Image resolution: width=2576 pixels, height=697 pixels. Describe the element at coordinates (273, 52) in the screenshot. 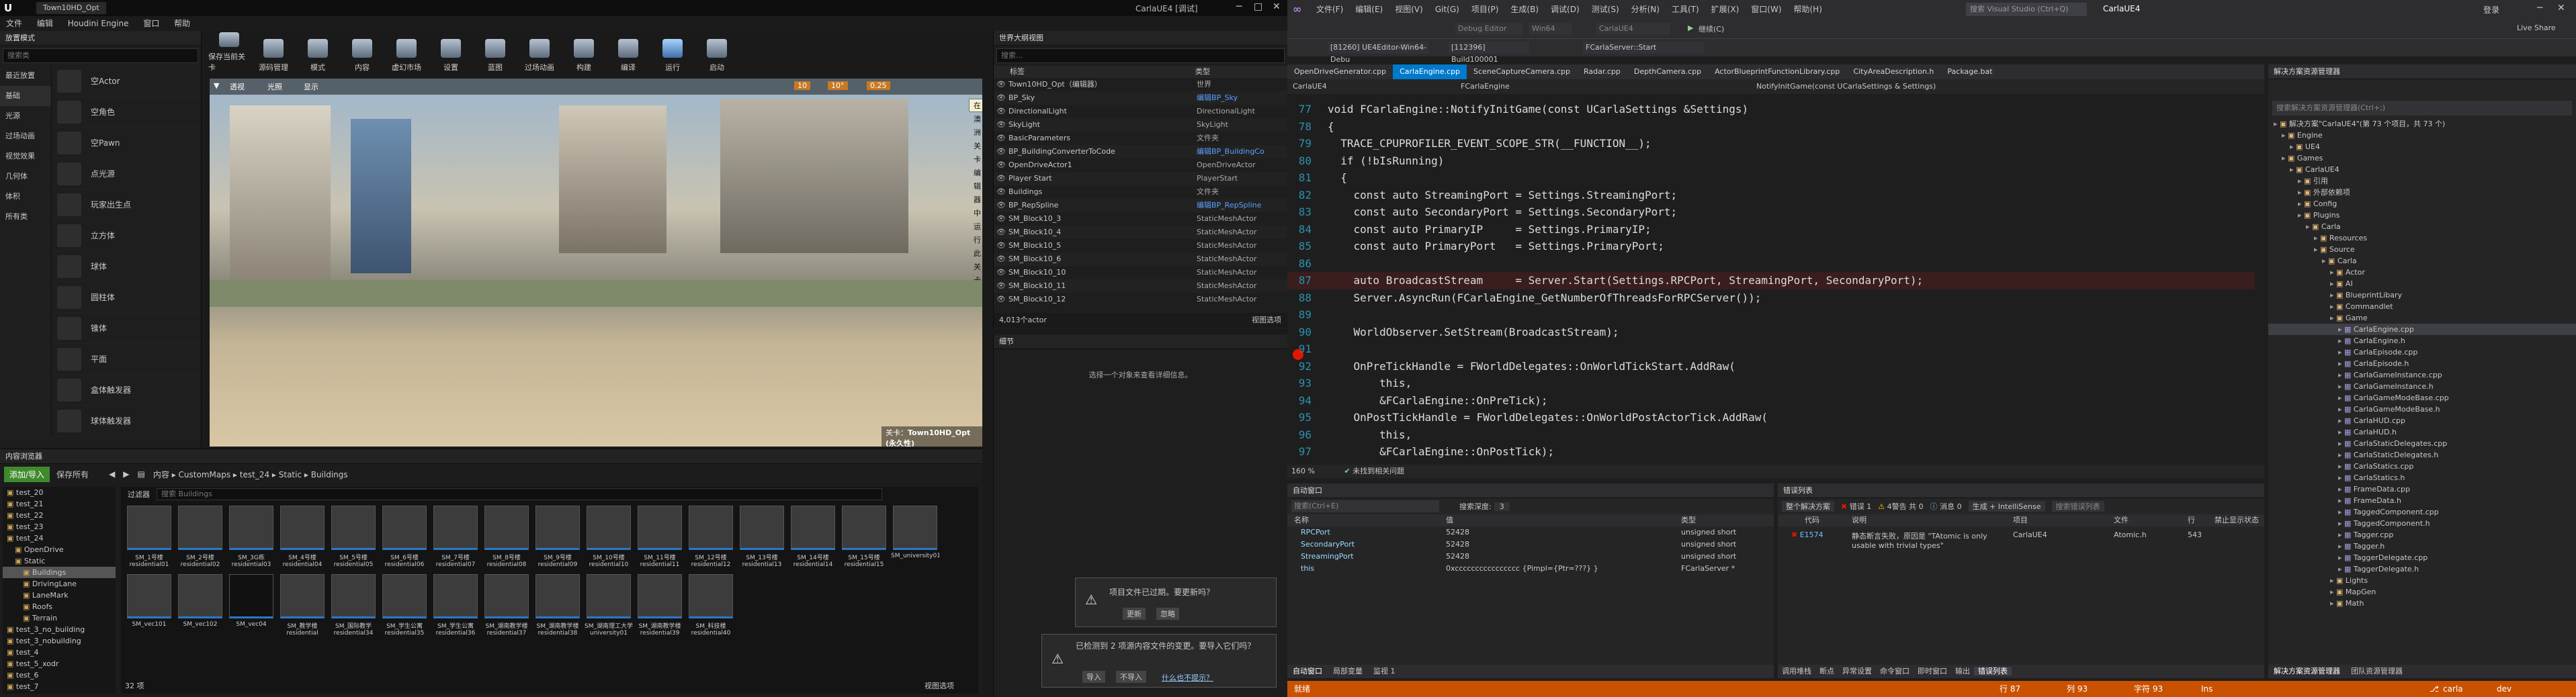

I see `source-control-button: 源码管理` at that location.